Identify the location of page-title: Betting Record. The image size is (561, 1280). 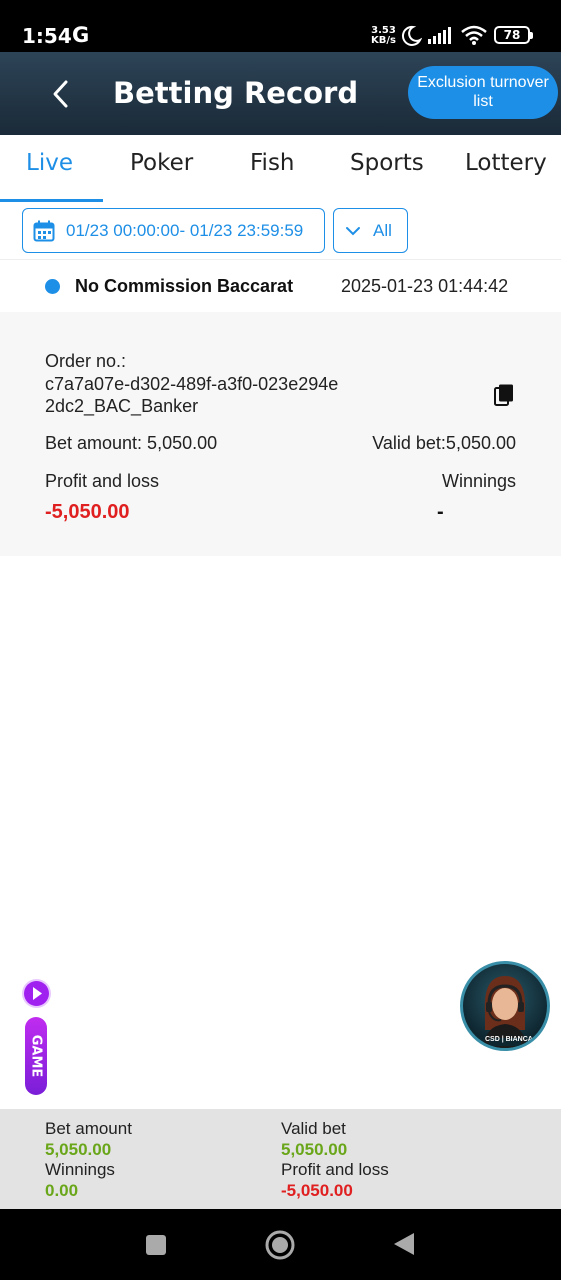
(236, 93).